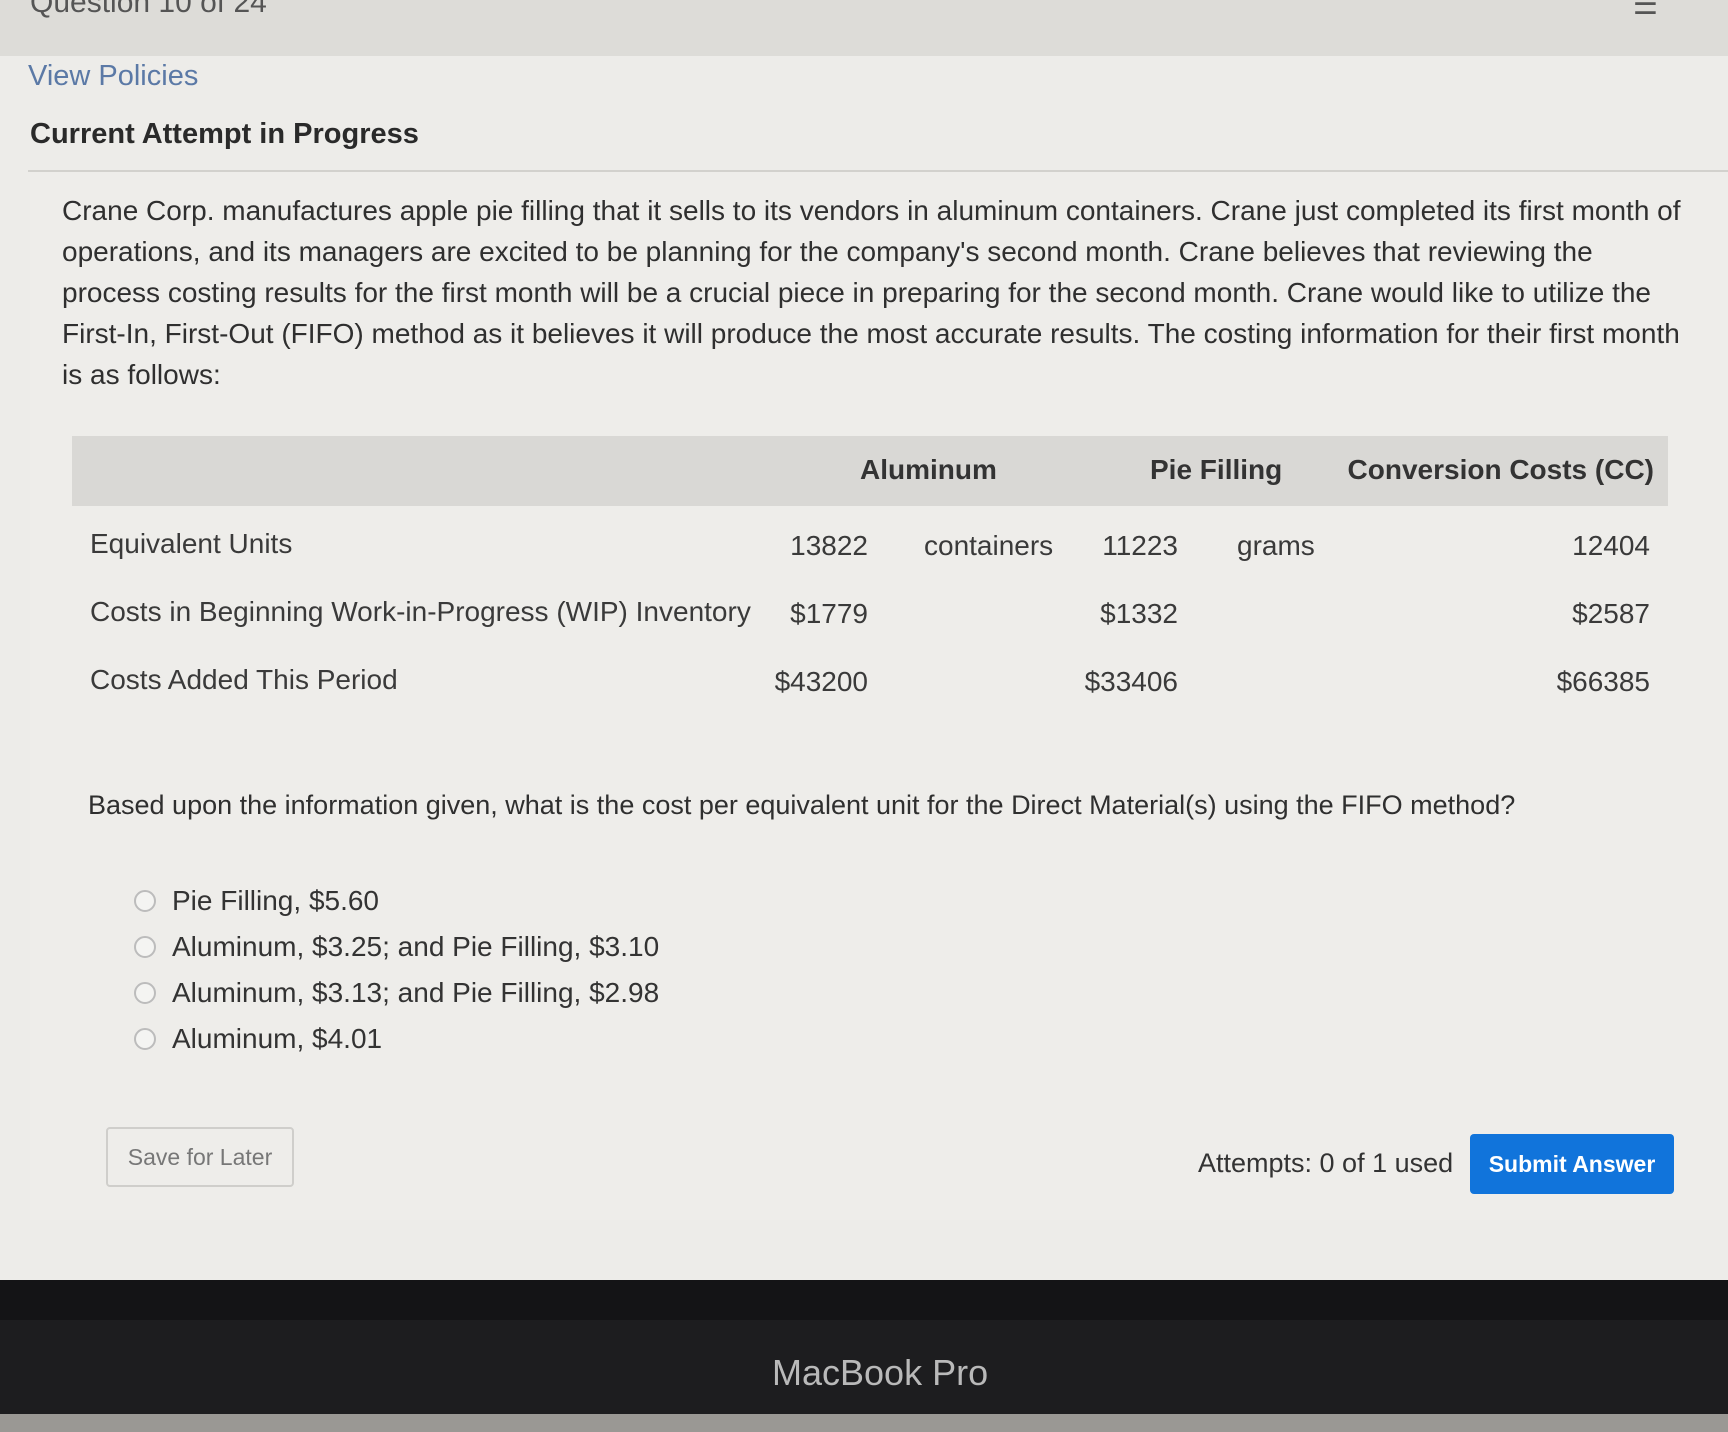 This screenshot has width=1728, height=1432. I want to click on save-for-later-button: Save for Later, so click(200, 1157).